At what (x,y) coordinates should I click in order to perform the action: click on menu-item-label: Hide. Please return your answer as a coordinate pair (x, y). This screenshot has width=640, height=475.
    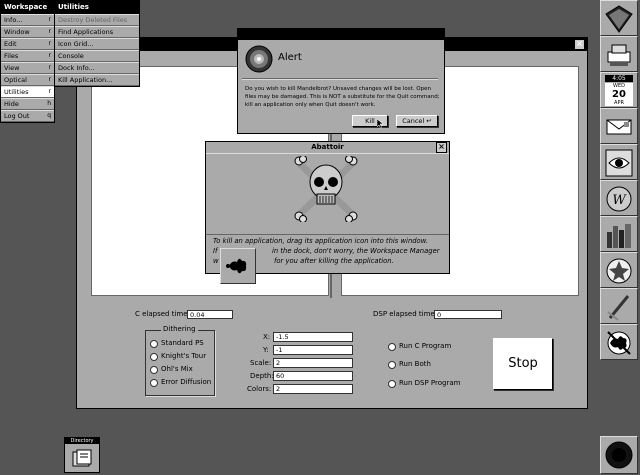
    Looking at the image, I should click on (11, 104).